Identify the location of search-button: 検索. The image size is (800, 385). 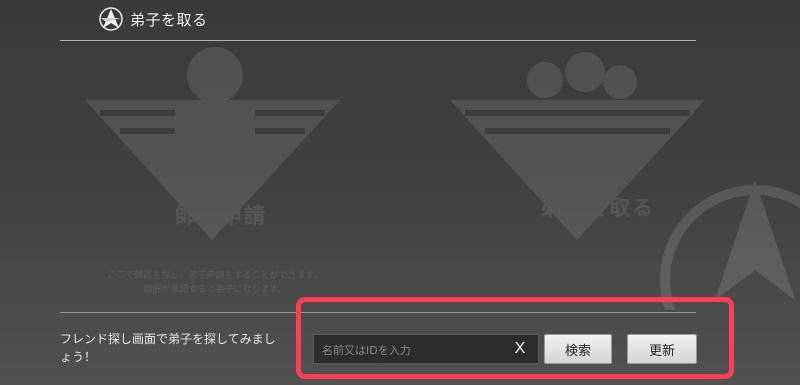
(578, 349).